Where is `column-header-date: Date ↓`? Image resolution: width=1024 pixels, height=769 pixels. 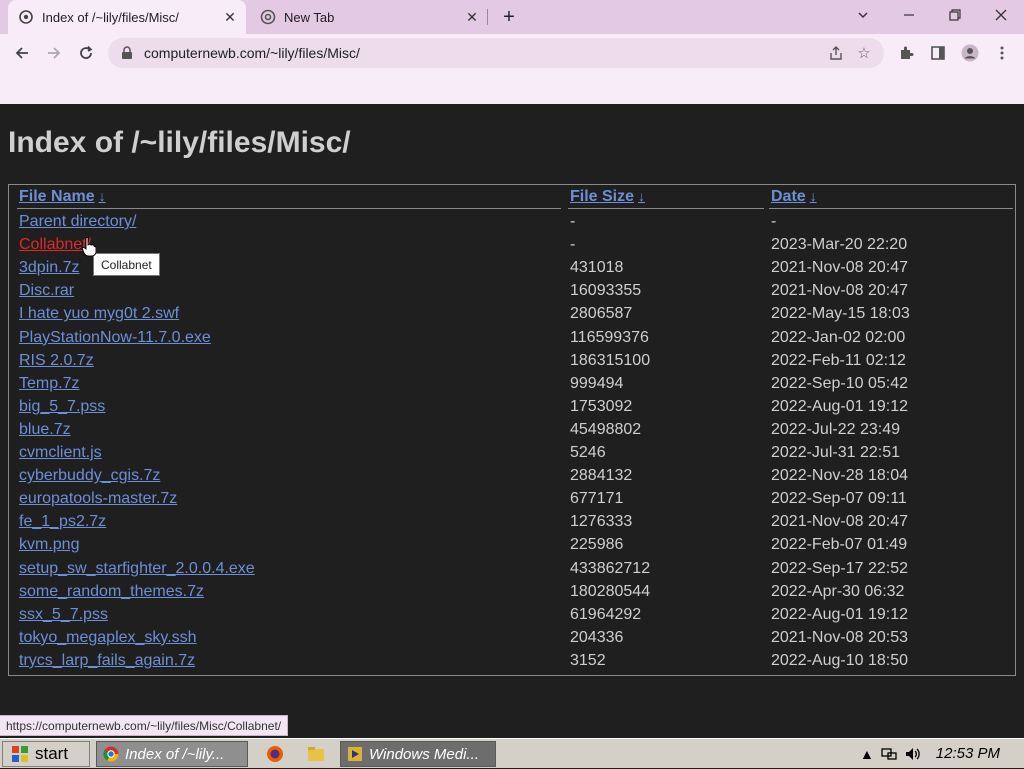
column-header-date: Date ↓ is located at coordinates (794, 197).